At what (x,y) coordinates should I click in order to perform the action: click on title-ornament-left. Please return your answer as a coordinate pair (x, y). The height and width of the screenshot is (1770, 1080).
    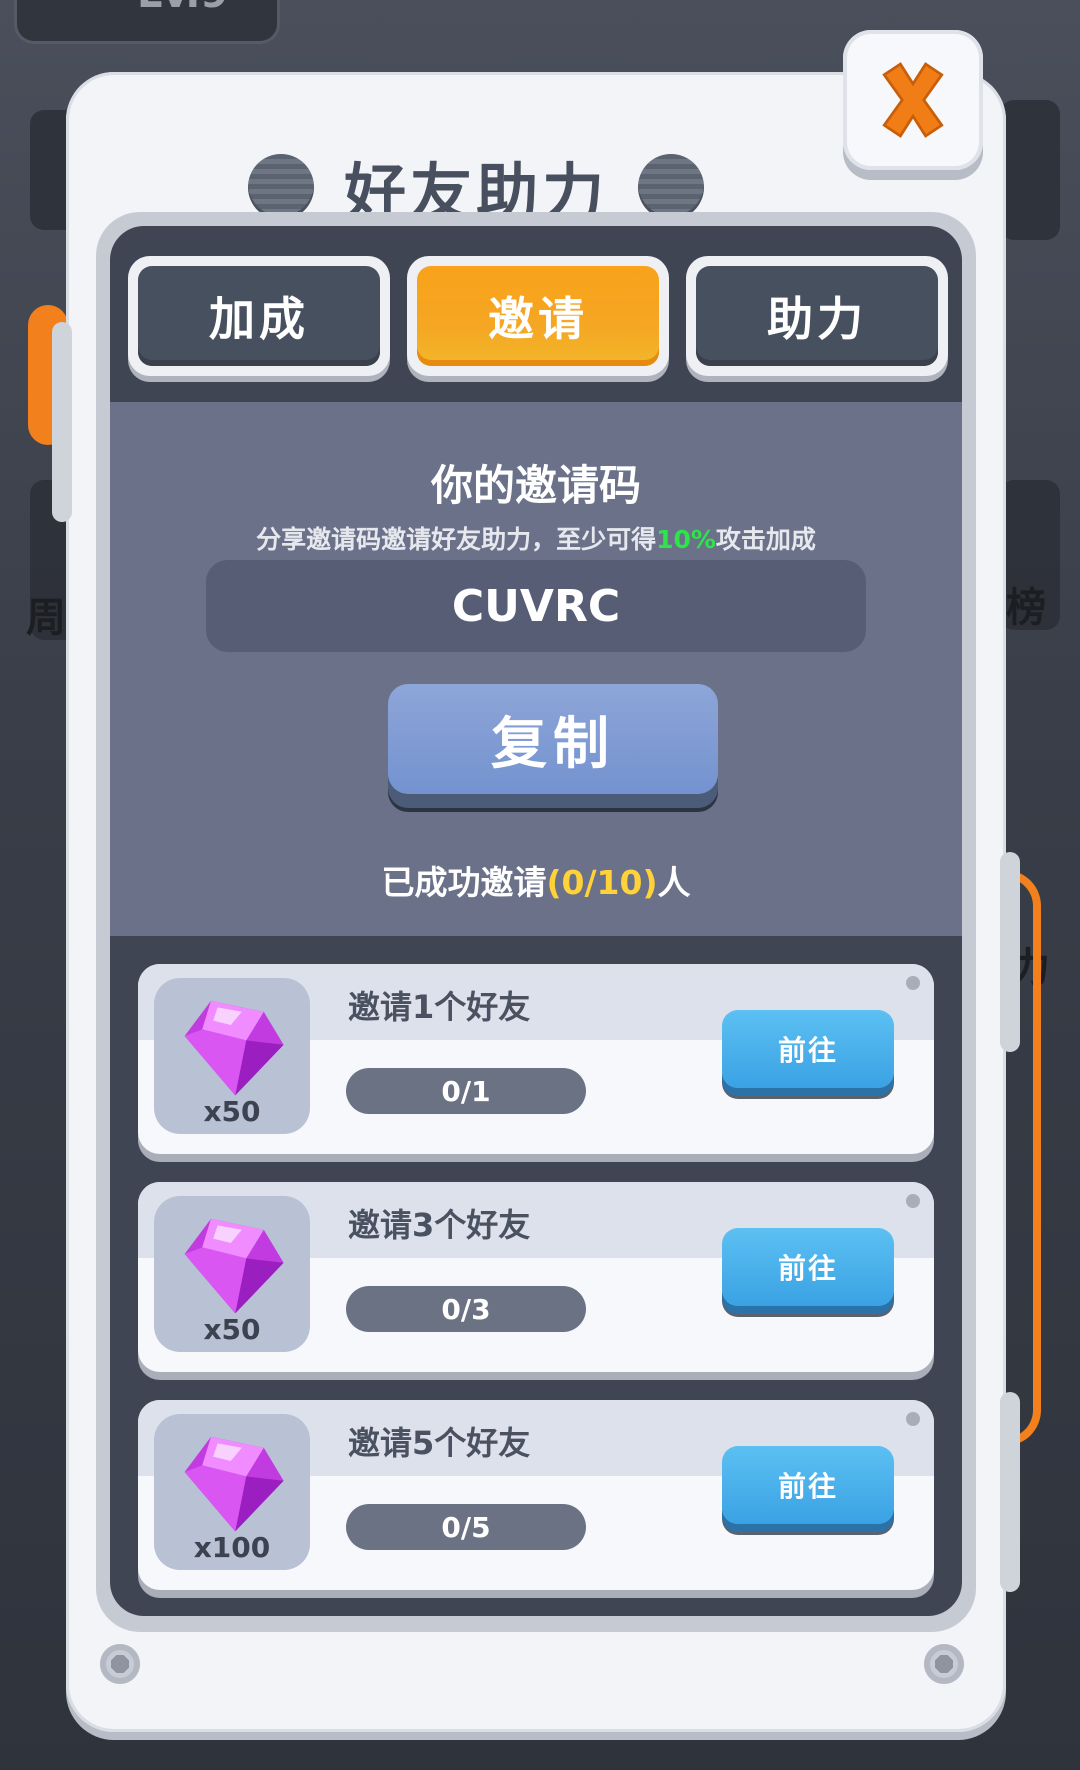
    Looking at the image, I should click on (280, 187).